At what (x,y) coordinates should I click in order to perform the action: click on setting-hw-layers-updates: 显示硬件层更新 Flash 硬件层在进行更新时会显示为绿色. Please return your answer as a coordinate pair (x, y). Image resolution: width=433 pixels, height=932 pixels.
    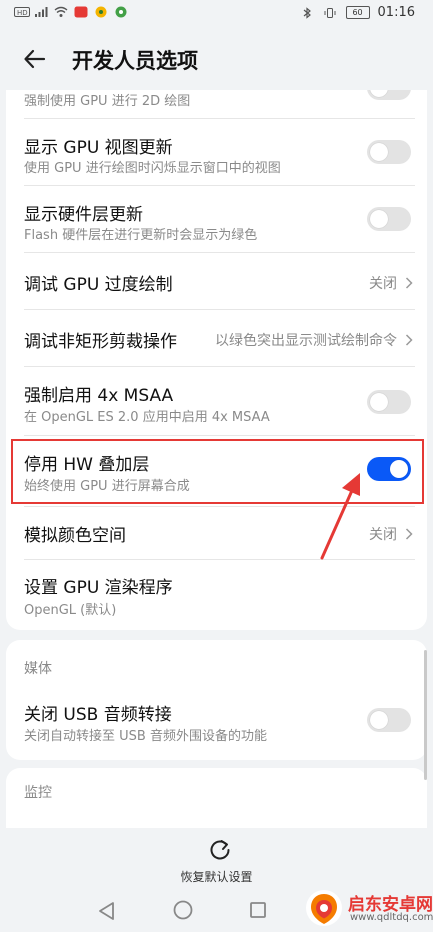
    Looking at the image, I should click on (216, 219).